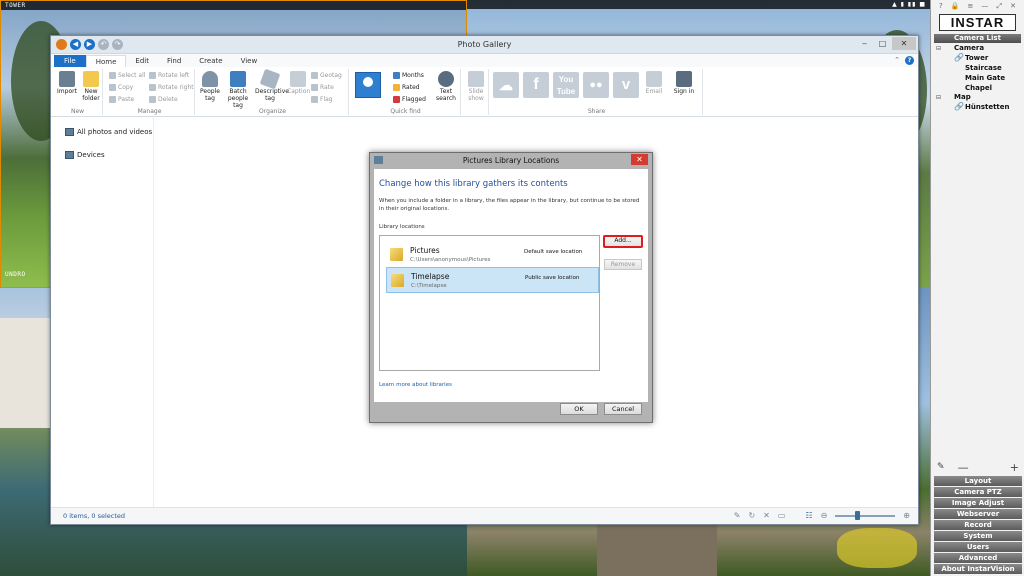 The width and height of the screenshot is (1024, 576). Describe the element at coordinates (976, 58) in the screenshot. I see `tree-item-tower: Tower` at that location.